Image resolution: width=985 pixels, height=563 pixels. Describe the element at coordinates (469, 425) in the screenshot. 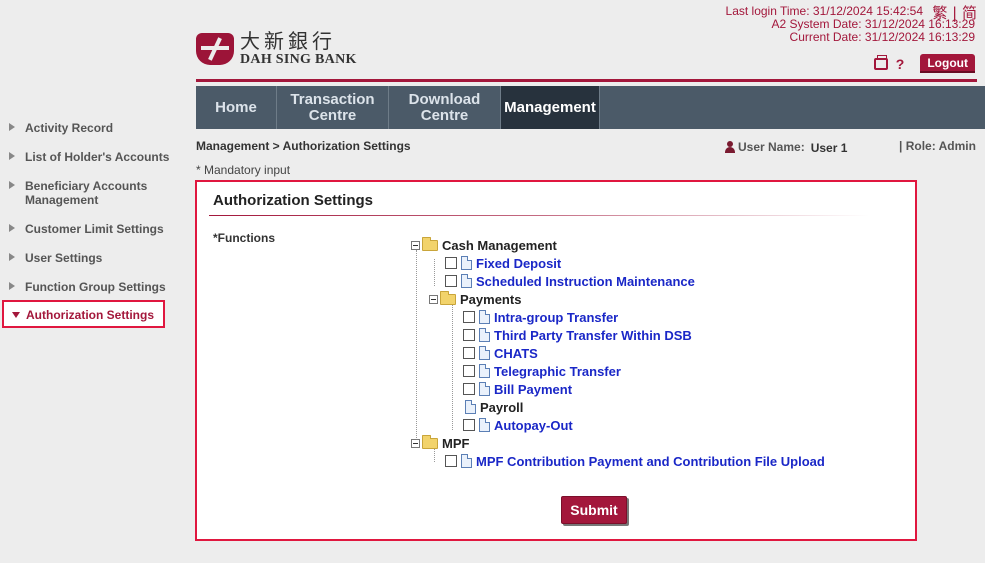

I see `autopay-out-checkbox` at that location.